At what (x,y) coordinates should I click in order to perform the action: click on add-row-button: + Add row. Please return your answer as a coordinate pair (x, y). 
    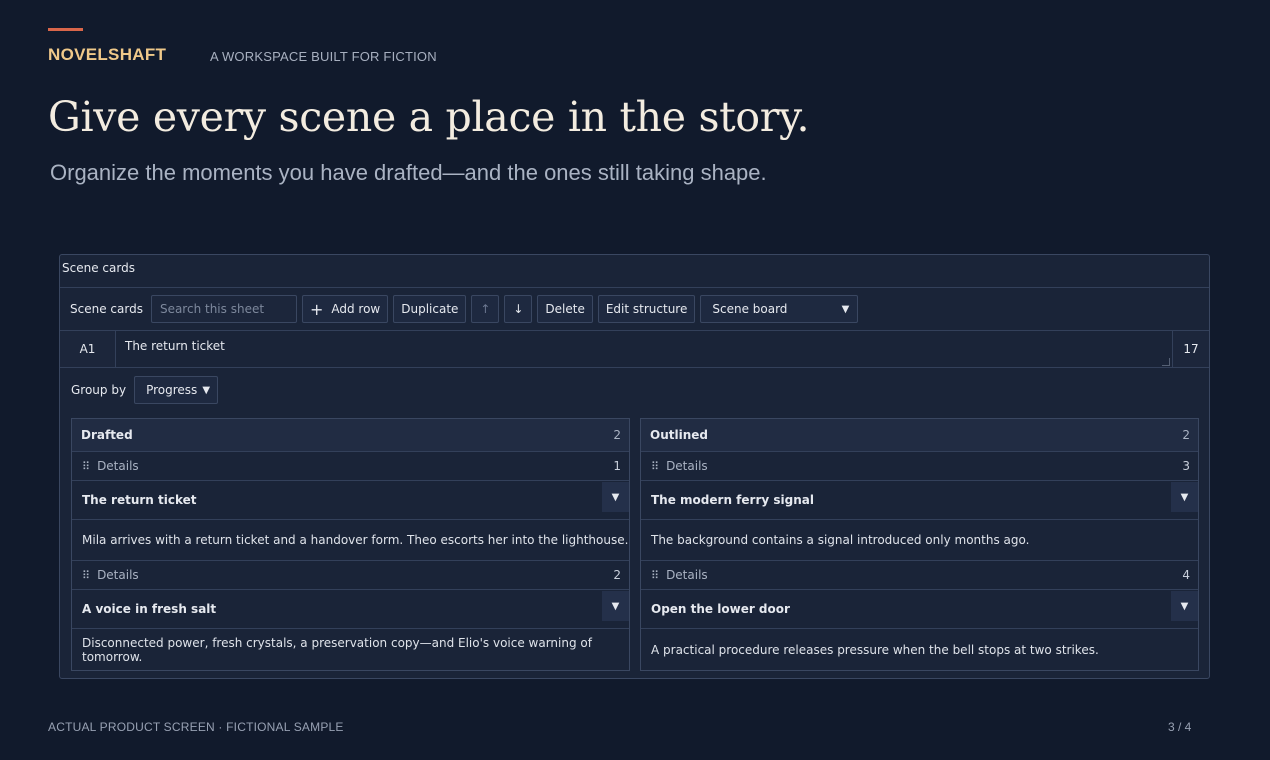
    Looking at the image, I should click on (345, 309).